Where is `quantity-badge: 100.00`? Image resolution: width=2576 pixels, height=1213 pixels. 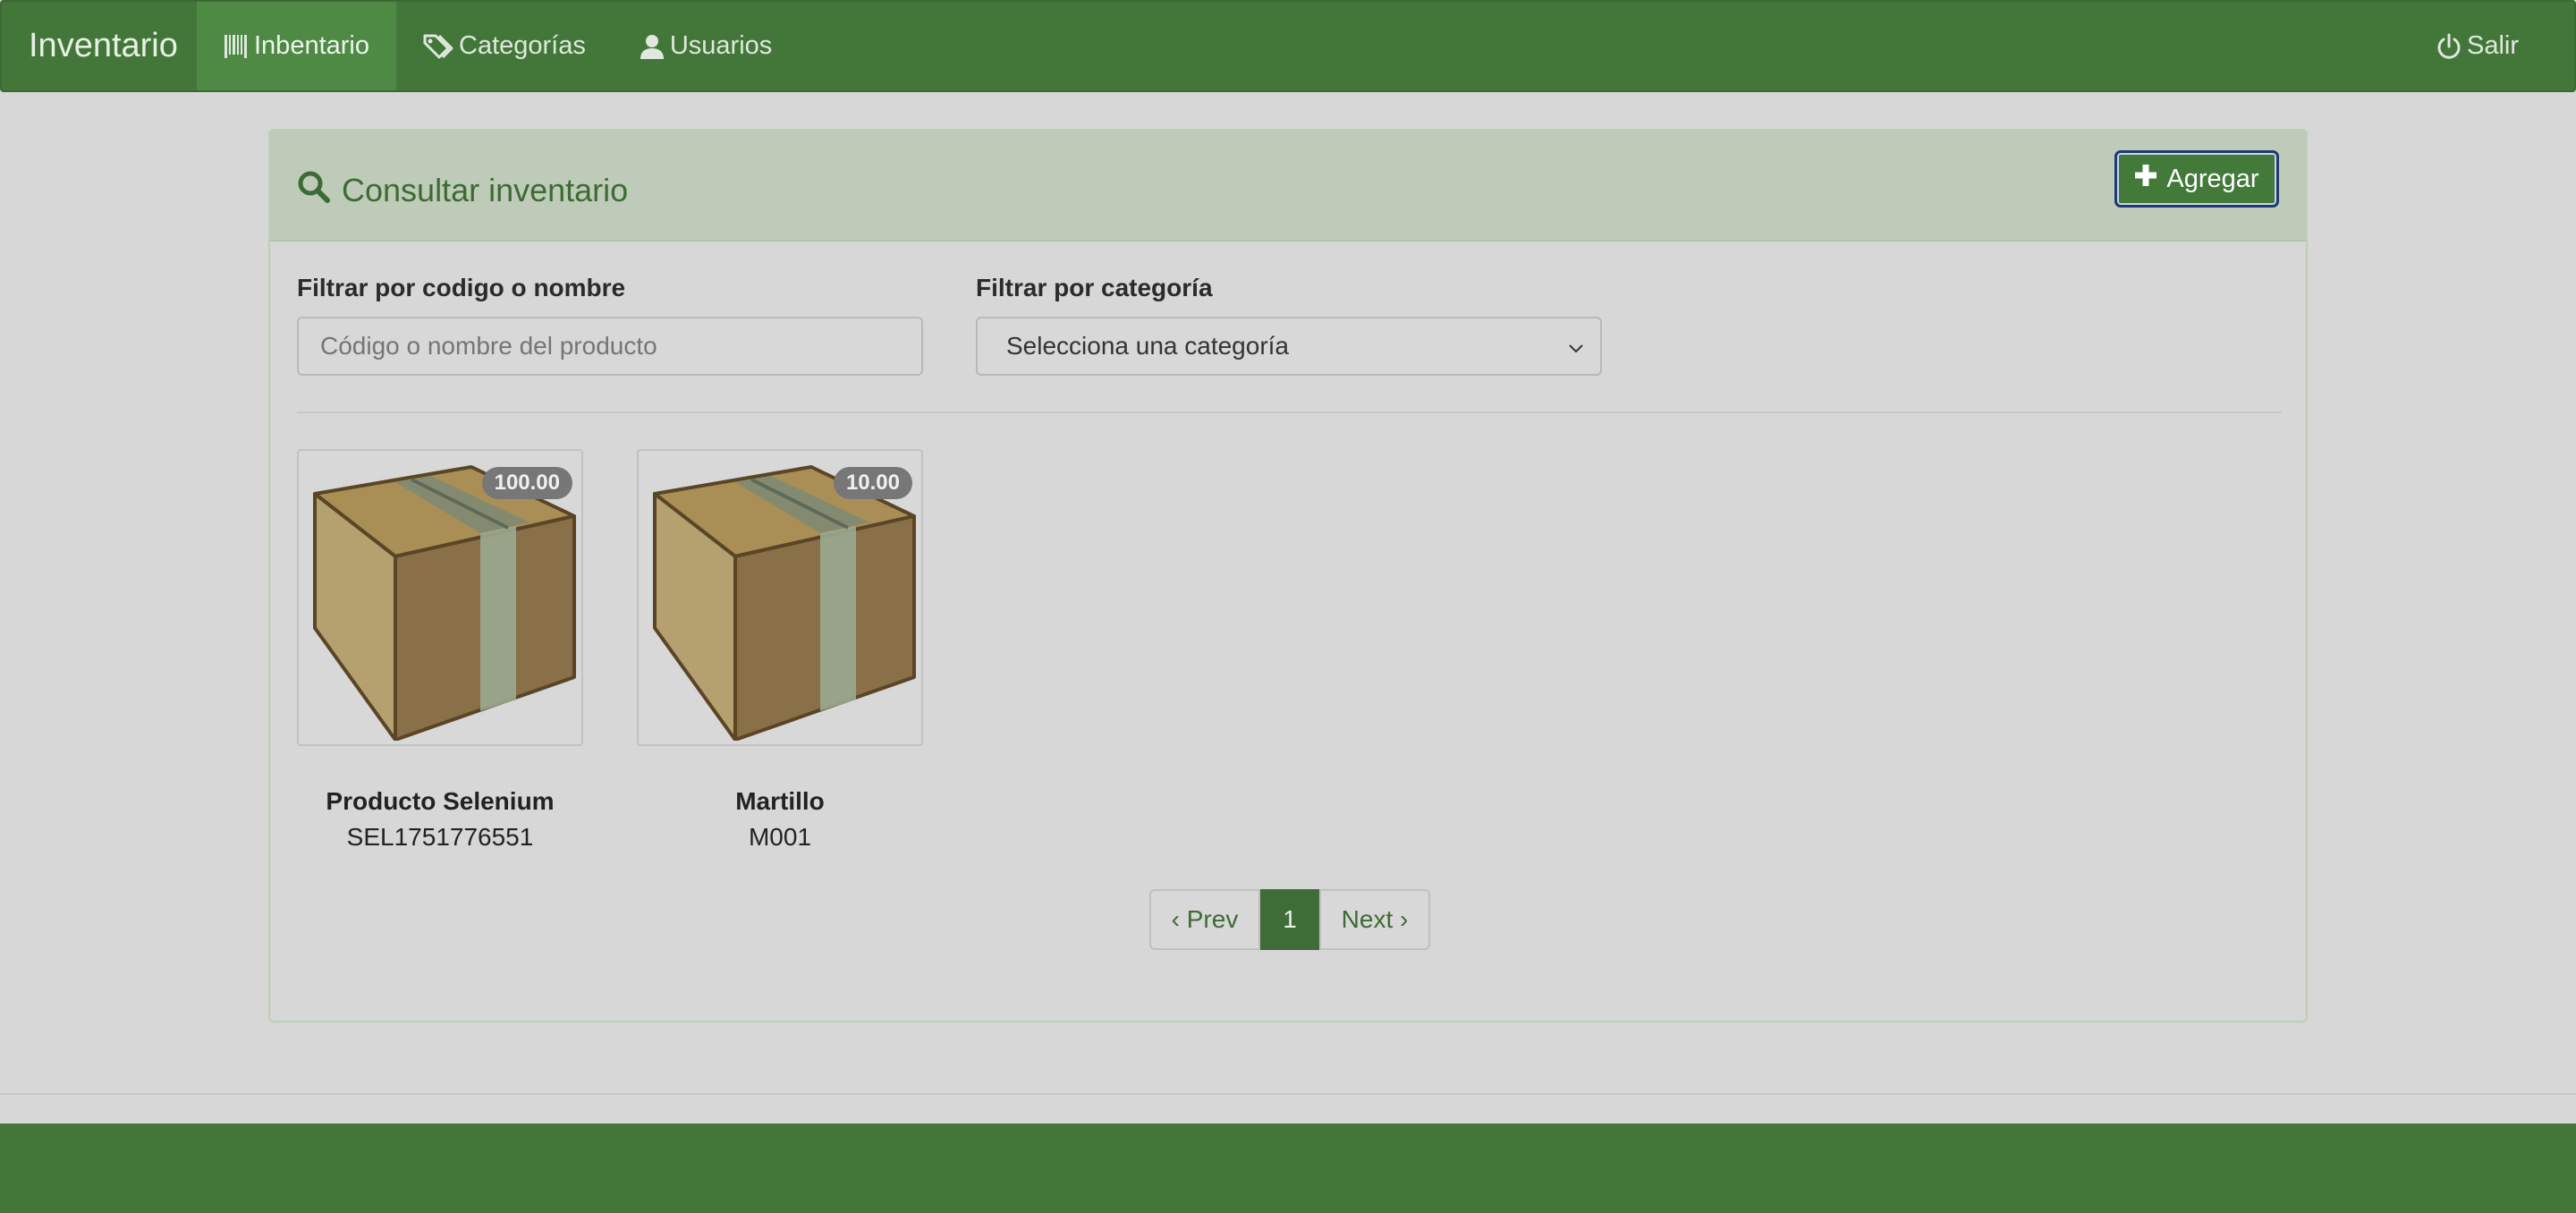 quantity-badge: 100.00 is located at coordinates (526, 483).